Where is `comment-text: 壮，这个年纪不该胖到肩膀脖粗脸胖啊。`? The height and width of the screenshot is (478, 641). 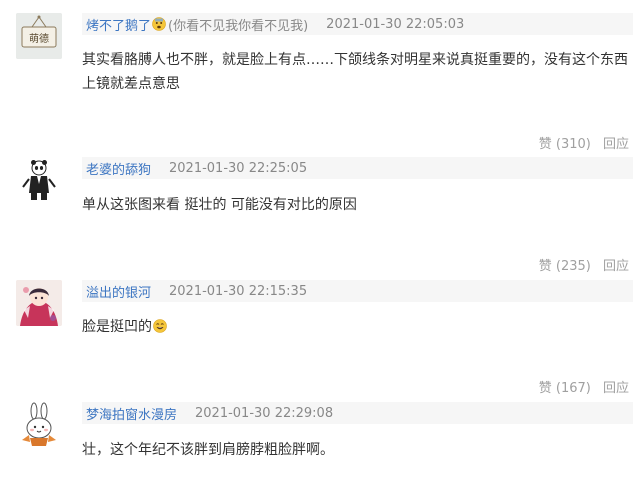
comment-text: 壮，这个年纪不该胖到肩膀脖粗脸胖啊。 is located at coordinates (208, 450).